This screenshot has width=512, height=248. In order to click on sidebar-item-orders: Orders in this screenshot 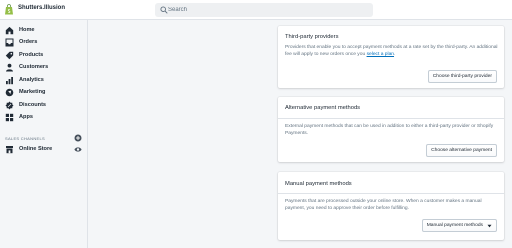, I will do `click(44, 42)`.